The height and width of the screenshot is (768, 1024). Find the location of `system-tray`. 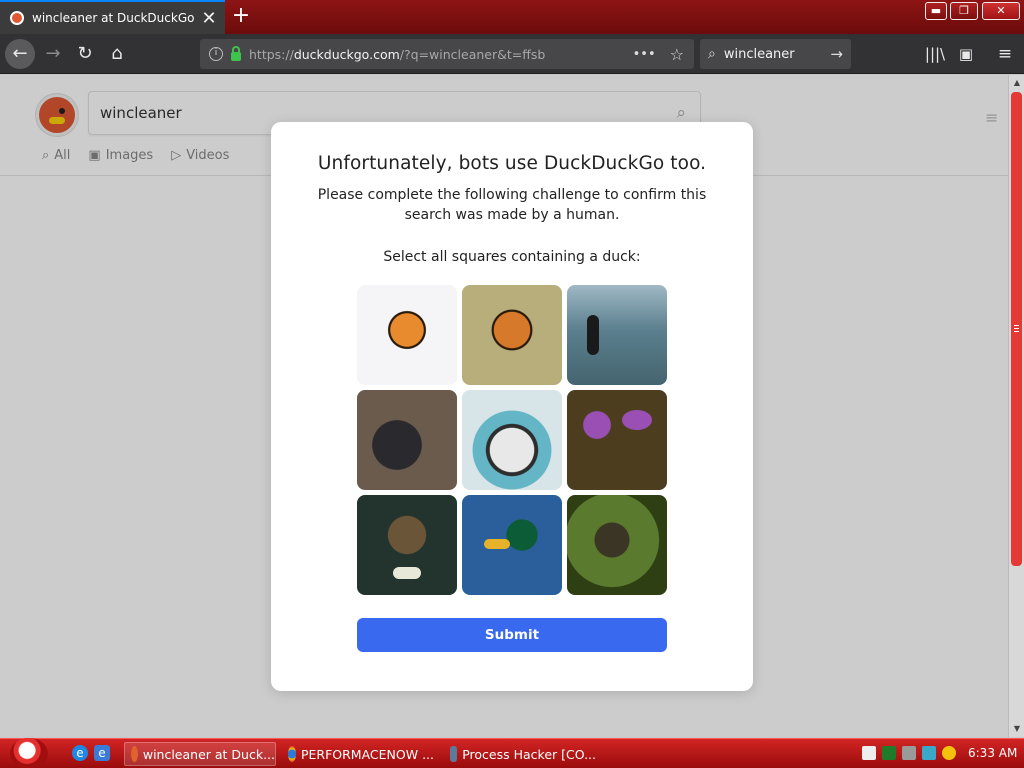

system-tray is located at coordinates (909, 753).